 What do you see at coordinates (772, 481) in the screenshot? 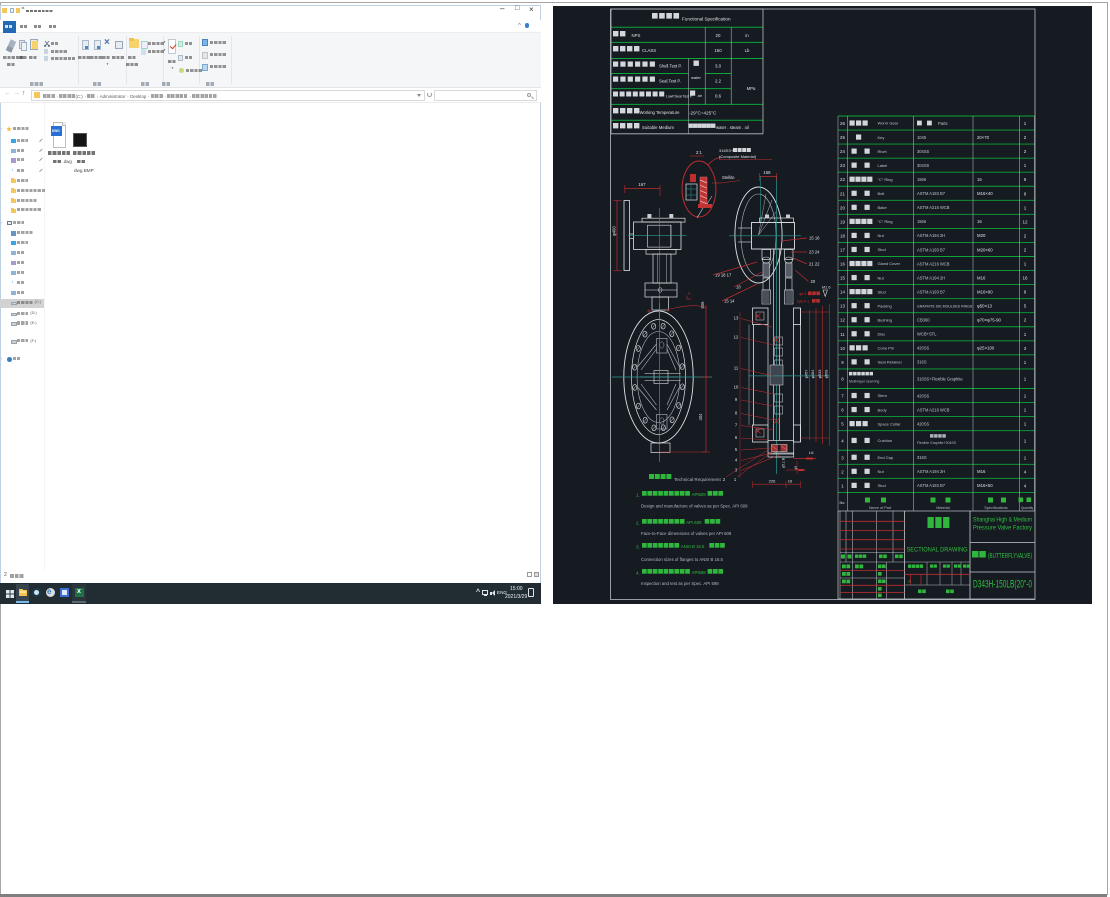
I see `svg-text: 226` at bounding box center [772, 481].